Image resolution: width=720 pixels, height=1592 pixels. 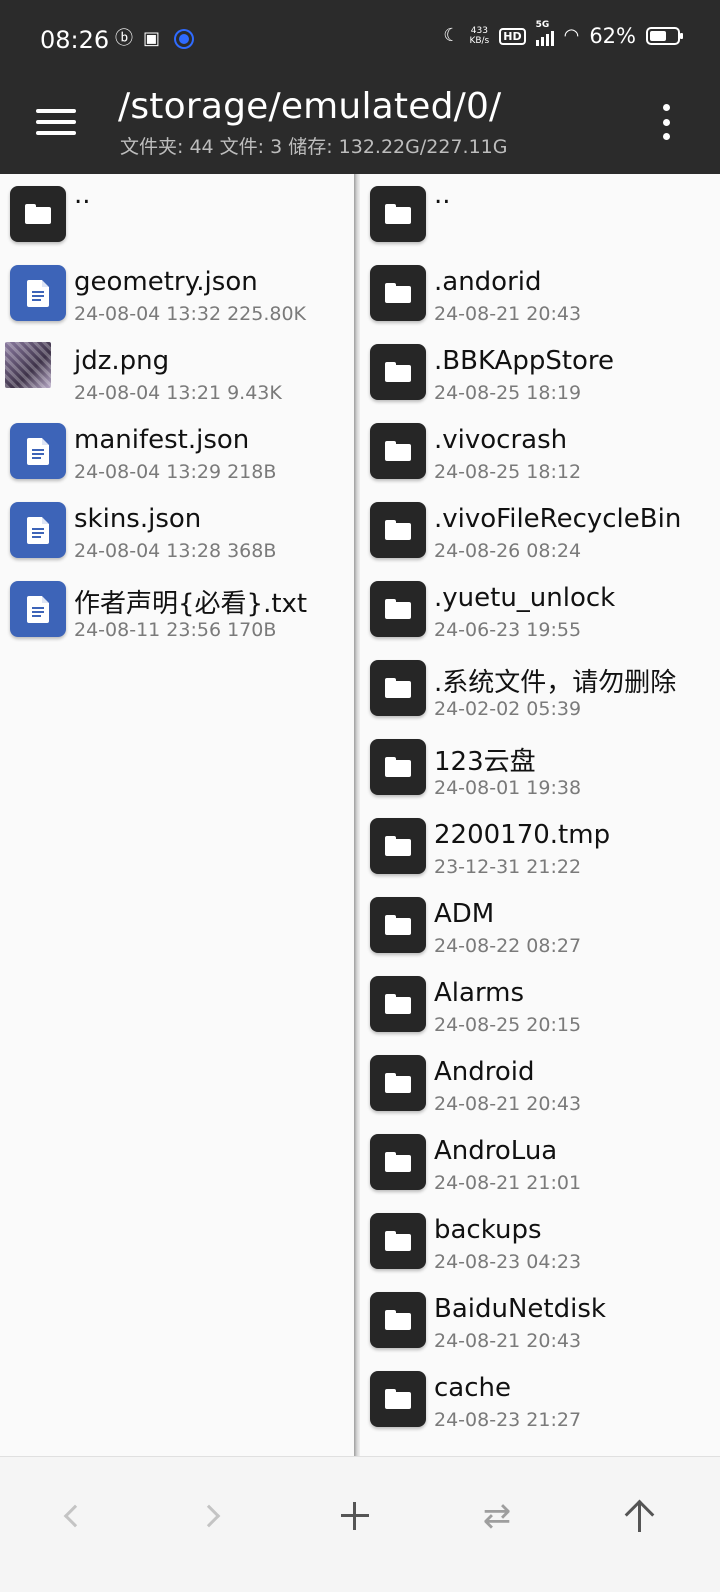 What do you see at coordinates (310, 106) in the screenshot?
I see `current-path: /storage/emulated/0/` at bounding box center [310, 106].